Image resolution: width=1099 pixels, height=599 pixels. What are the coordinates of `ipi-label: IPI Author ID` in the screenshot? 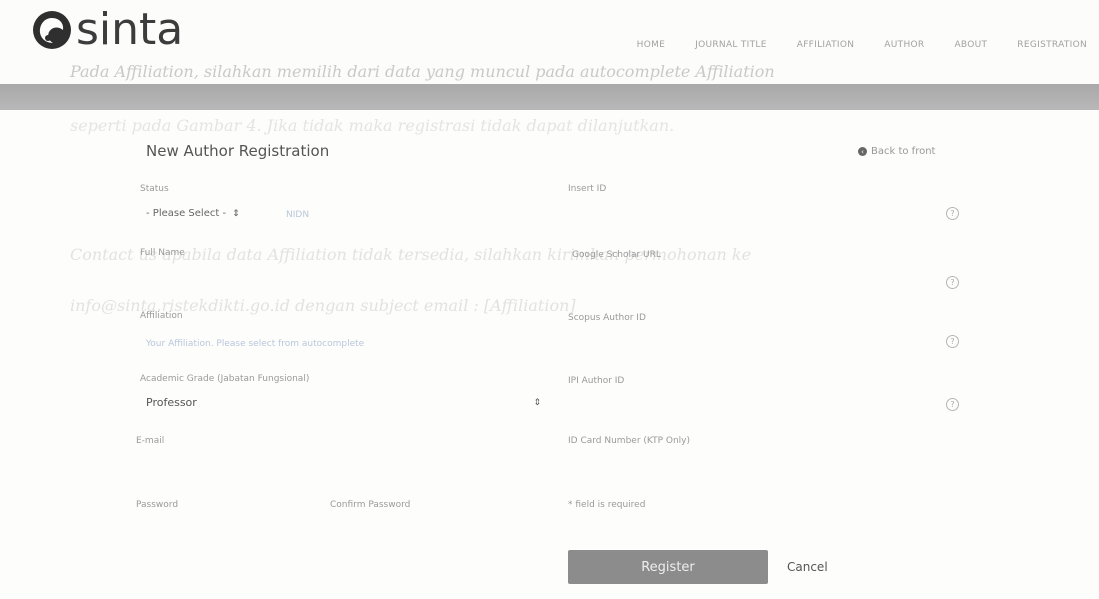 It's located at (596, 381).